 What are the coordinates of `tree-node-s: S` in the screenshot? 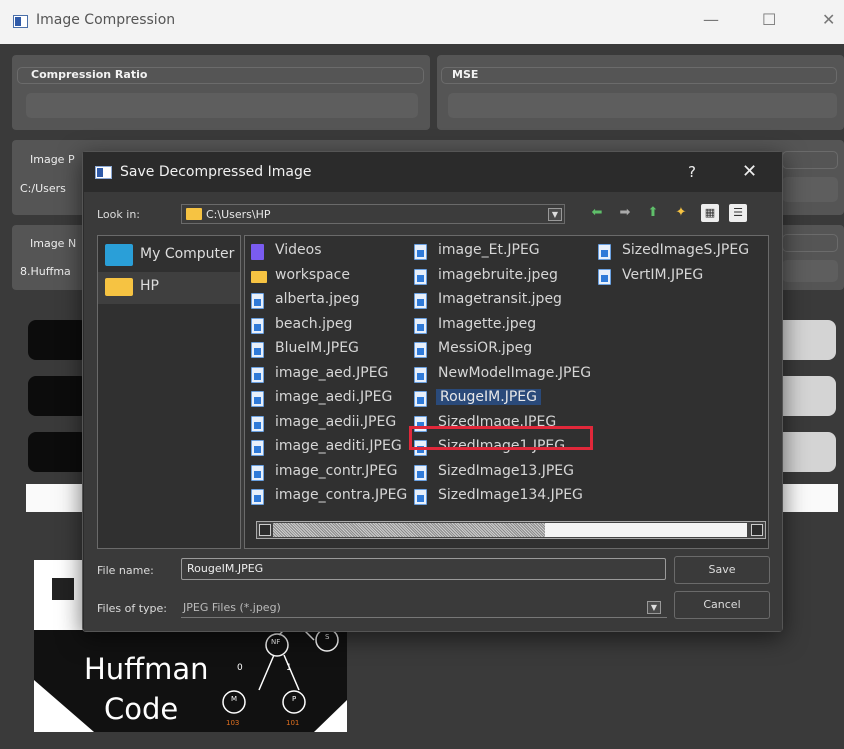 It's located at (327, 637).